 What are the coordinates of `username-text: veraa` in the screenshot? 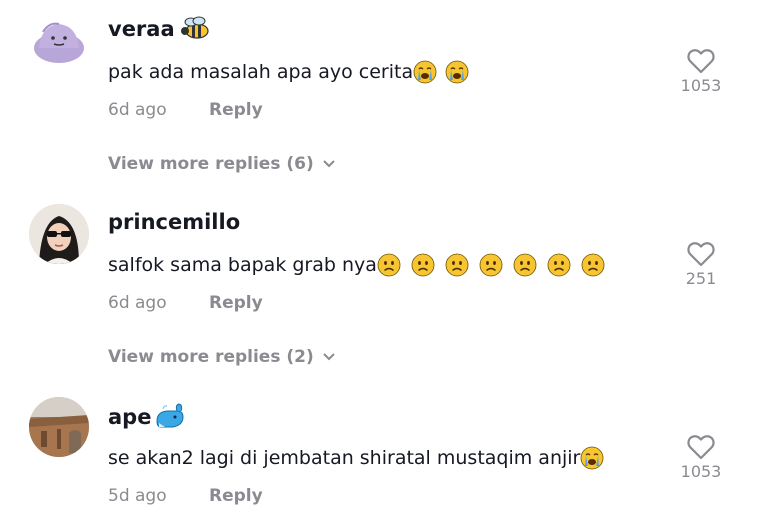 It's located at (141, 29).